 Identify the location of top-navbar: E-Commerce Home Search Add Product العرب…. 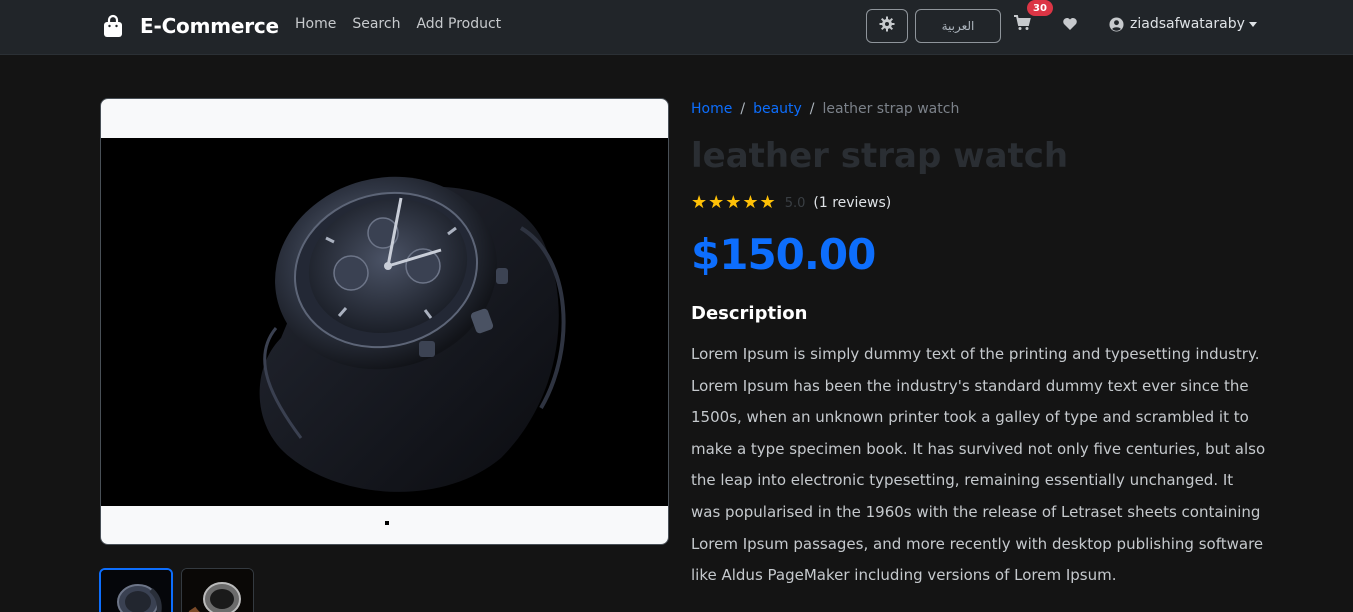
(676, 27).